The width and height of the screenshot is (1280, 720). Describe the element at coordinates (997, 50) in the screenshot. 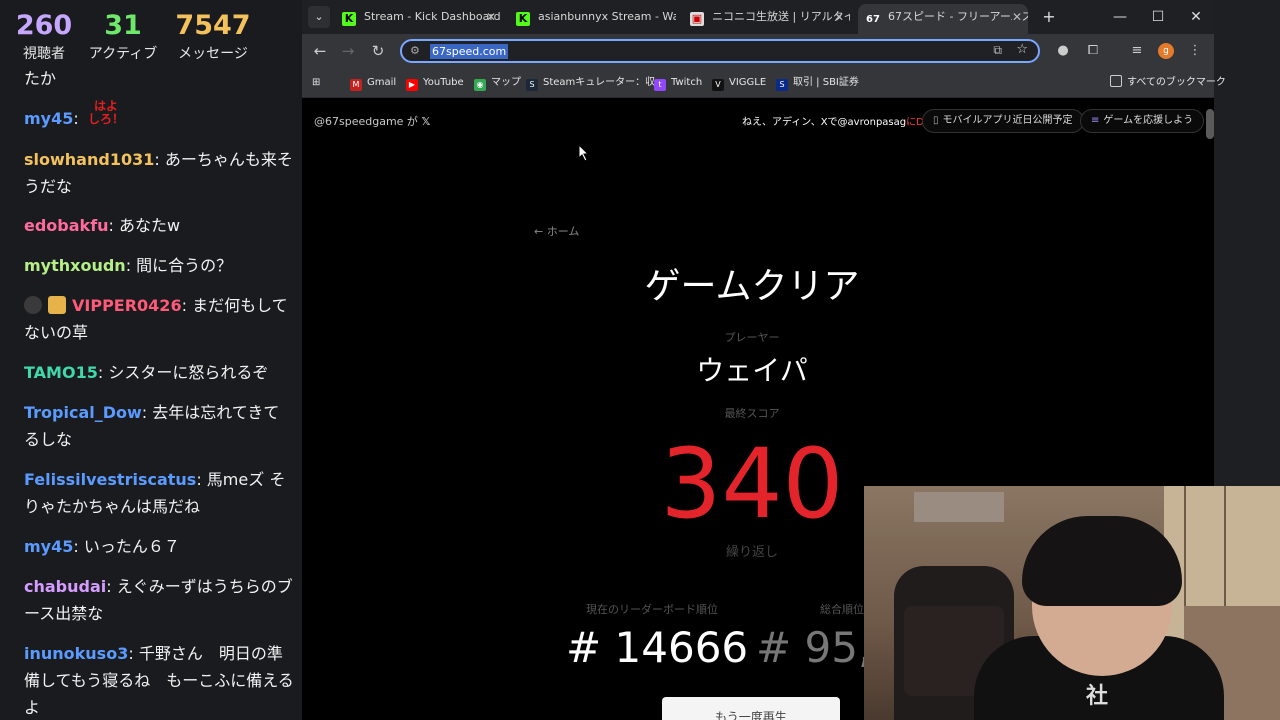

I see `translate-icon: ⧉` at that location.